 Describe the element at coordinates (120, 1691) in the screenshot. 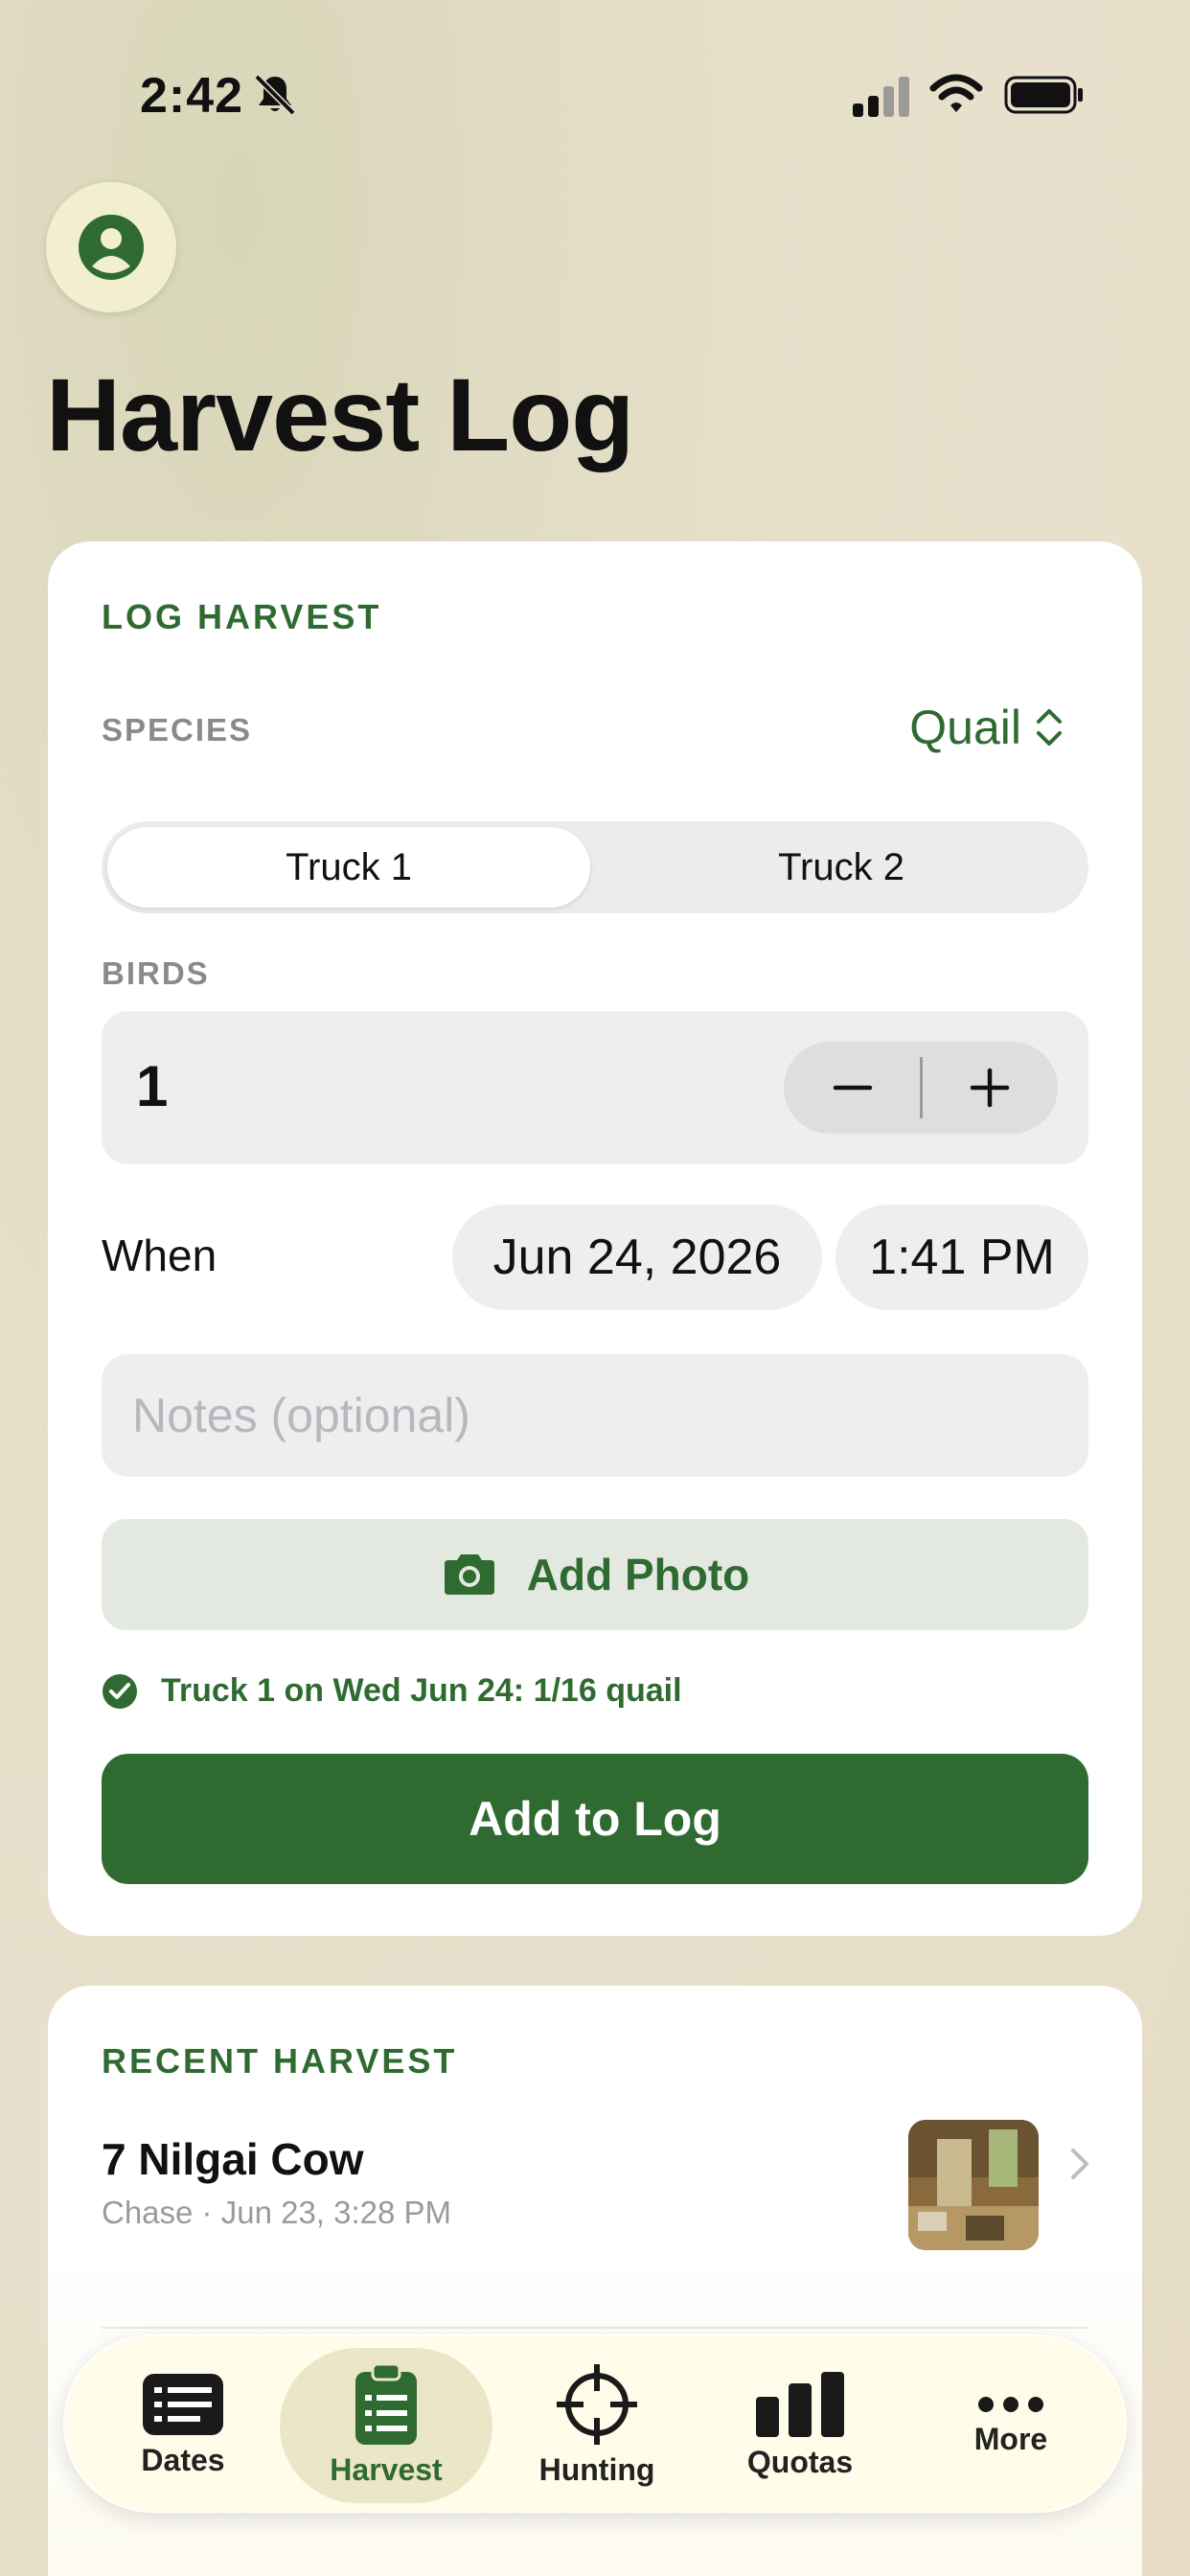

I see `checkmark-circle-icon` at that location.